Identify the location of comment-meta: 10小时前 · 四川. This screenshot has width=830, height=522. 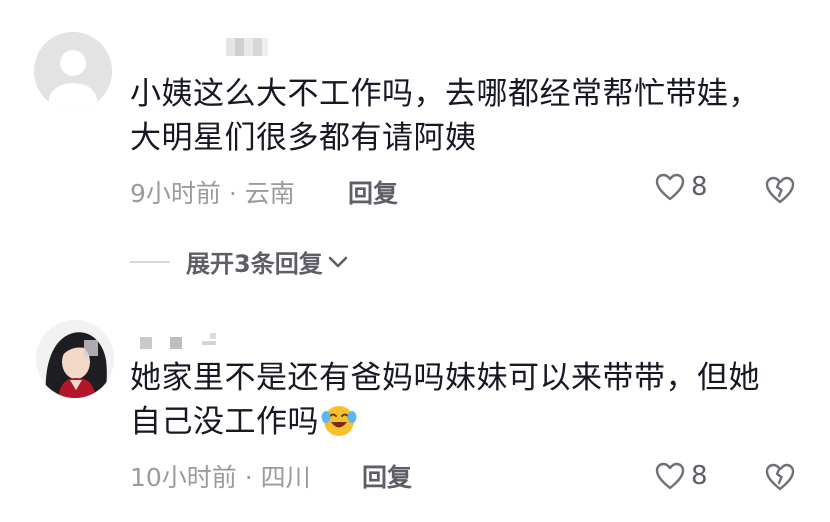
(220, 477).